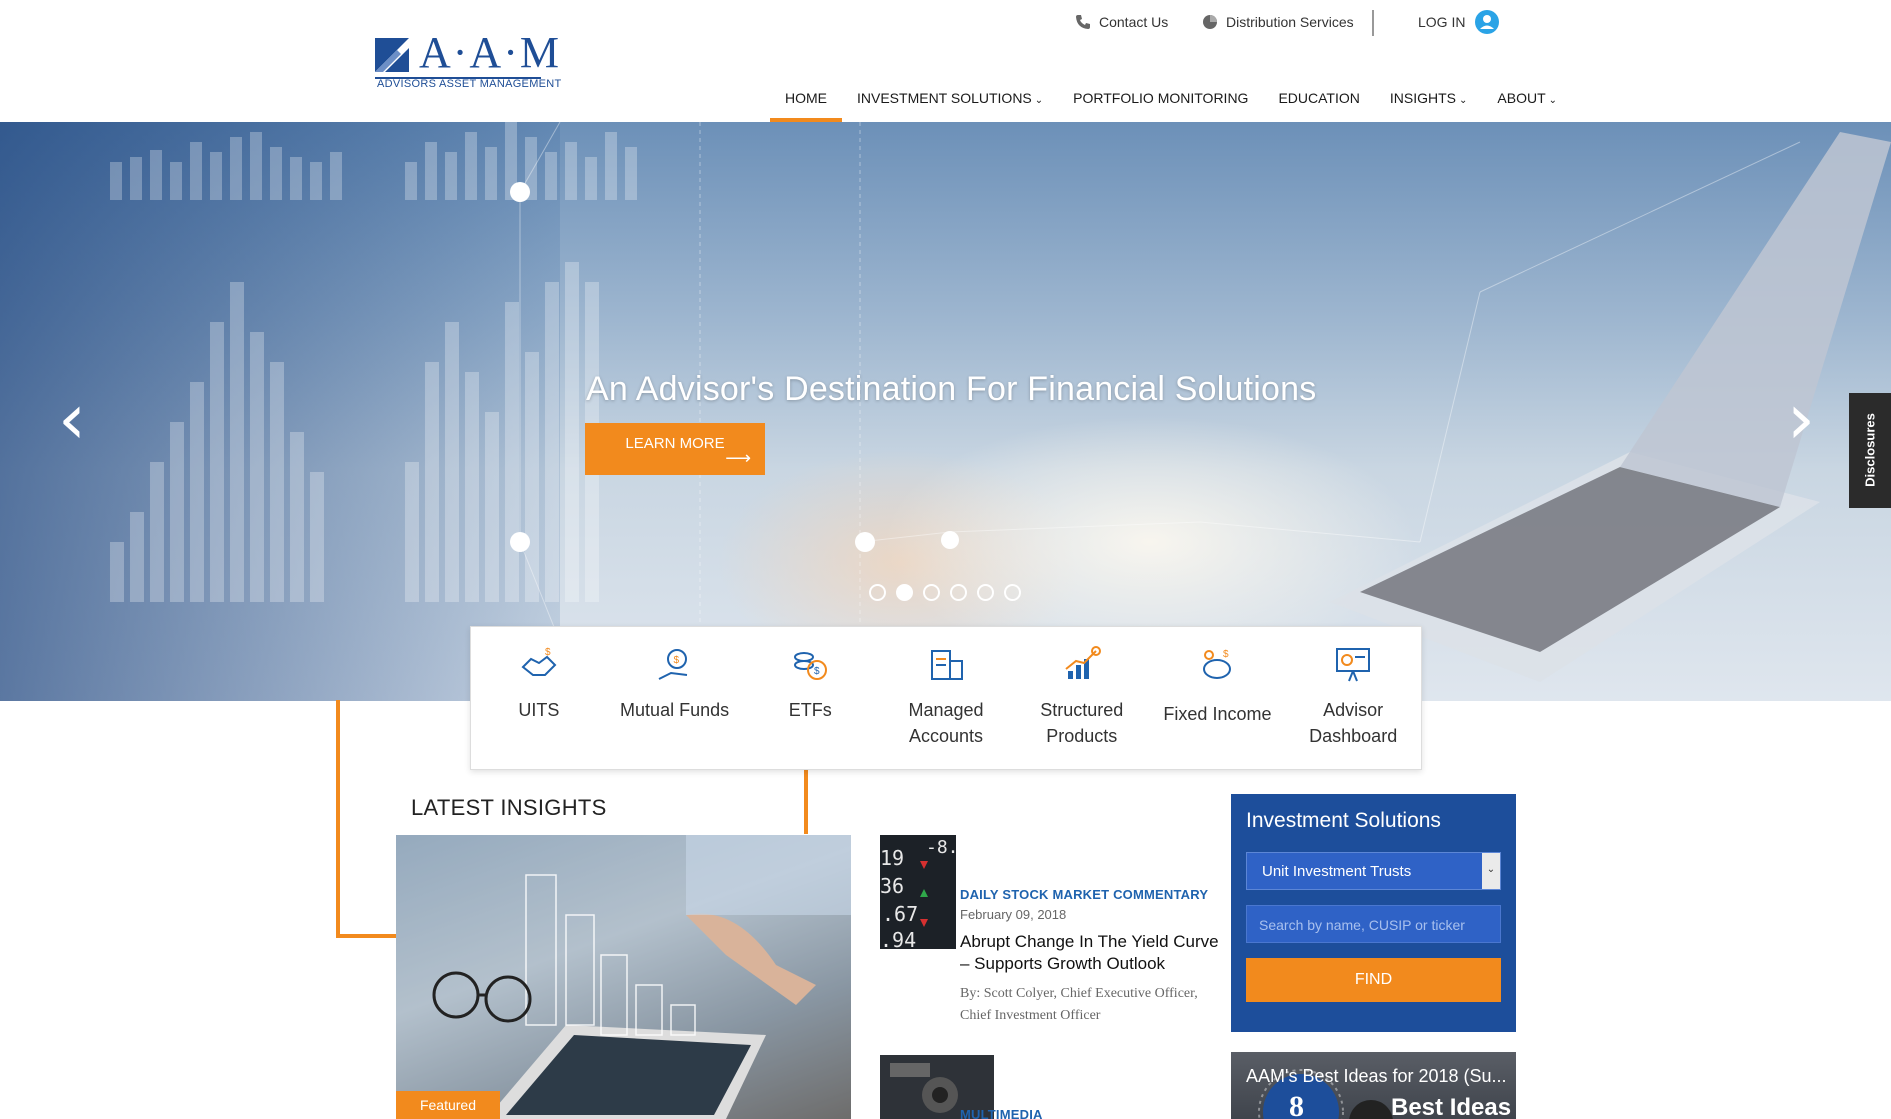 The width and height of the screenshot is (1891, 1119). What do you see at coordinates (1353, 723) in the screenshot?
I see `category-advisor-dashboard-label: Advisor Dashboard` at bounding box center [1353, 723].